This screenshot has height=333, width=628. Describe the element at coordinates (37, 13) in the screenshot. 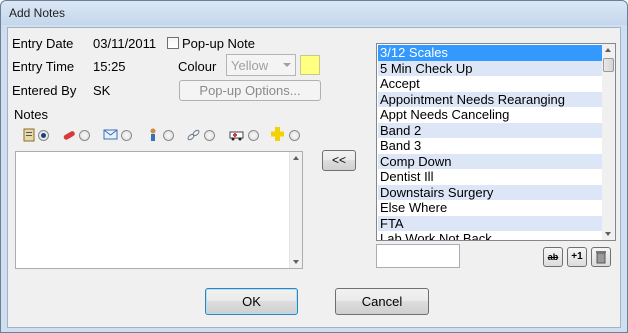

I see `window-title: Add Notes` at that location.